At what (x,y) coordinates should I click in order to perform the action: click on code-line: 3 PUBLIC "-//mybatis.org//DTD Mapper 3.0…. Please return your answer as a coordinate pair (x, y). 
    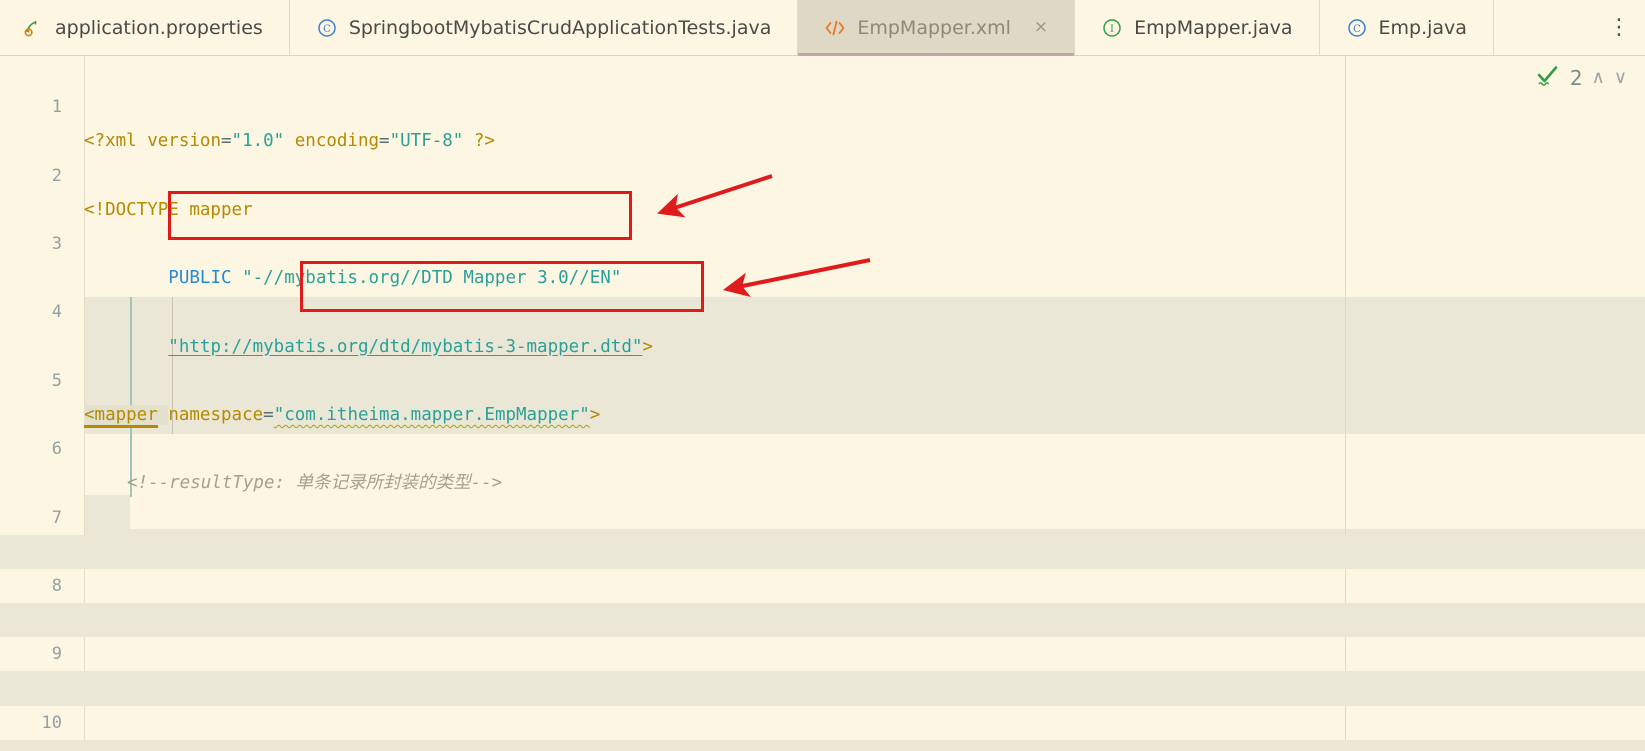
    Looking at the image, I should click on (822, 240).